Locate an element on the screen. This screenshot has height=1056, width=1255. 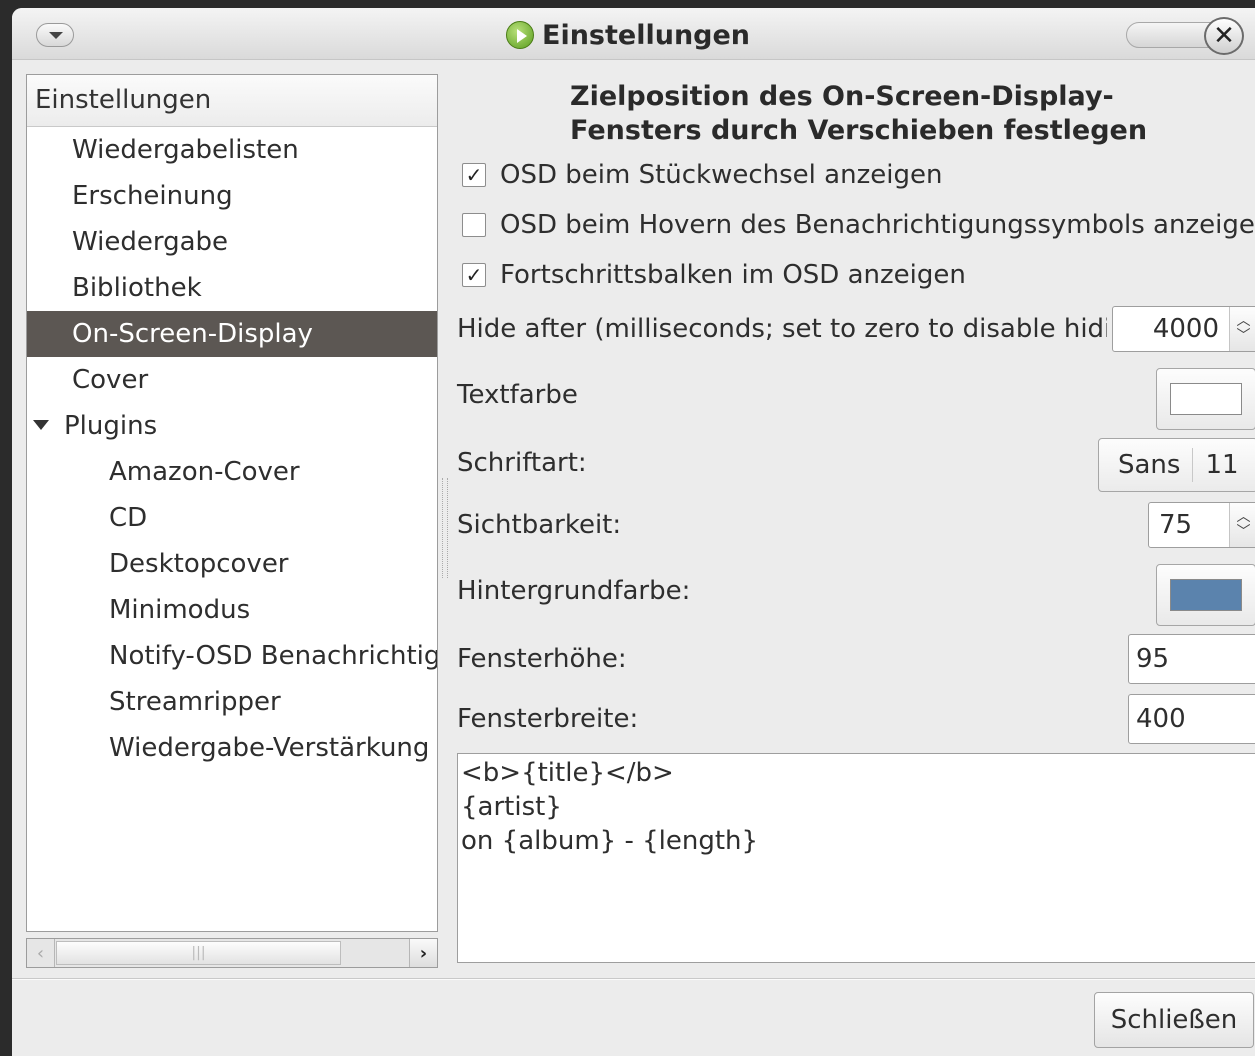
pane-splitter-handle is located at coordinates (445, 528).